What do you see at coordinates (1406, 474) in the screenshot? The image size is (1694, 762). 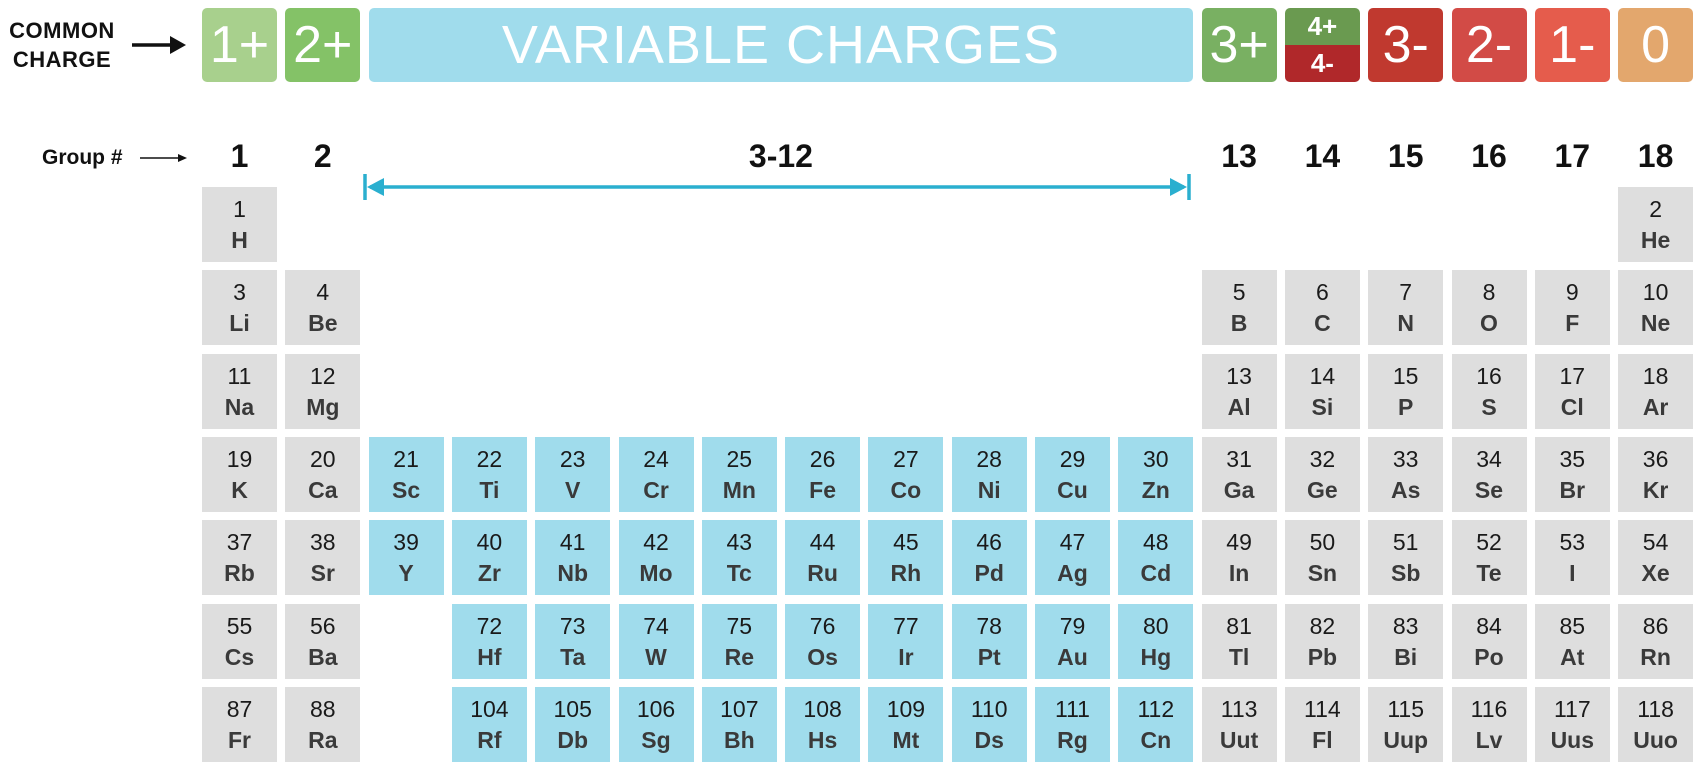 I see `element-cell-as: 33 As` at bounding box center [1406, 474].